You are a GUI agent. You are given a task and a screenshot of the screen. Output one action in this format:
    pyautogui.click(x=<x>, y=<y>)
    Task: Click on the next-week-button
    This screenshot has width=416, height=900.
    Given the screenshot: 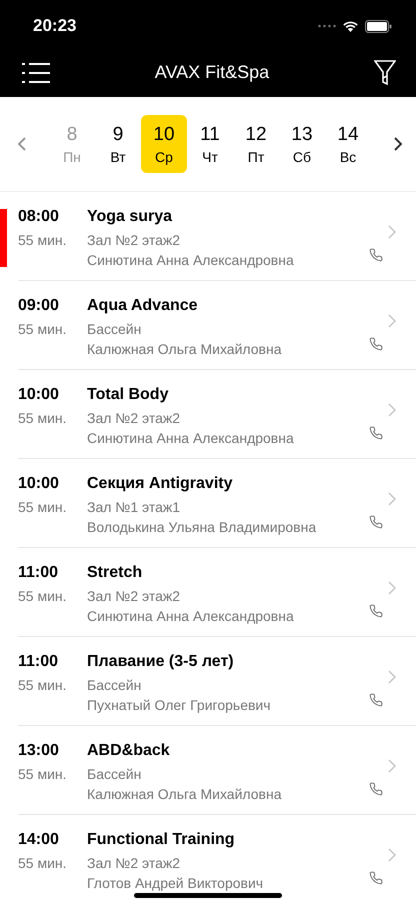 What is the action you would take?
    pyautogui.click(x=398, y=144)
    